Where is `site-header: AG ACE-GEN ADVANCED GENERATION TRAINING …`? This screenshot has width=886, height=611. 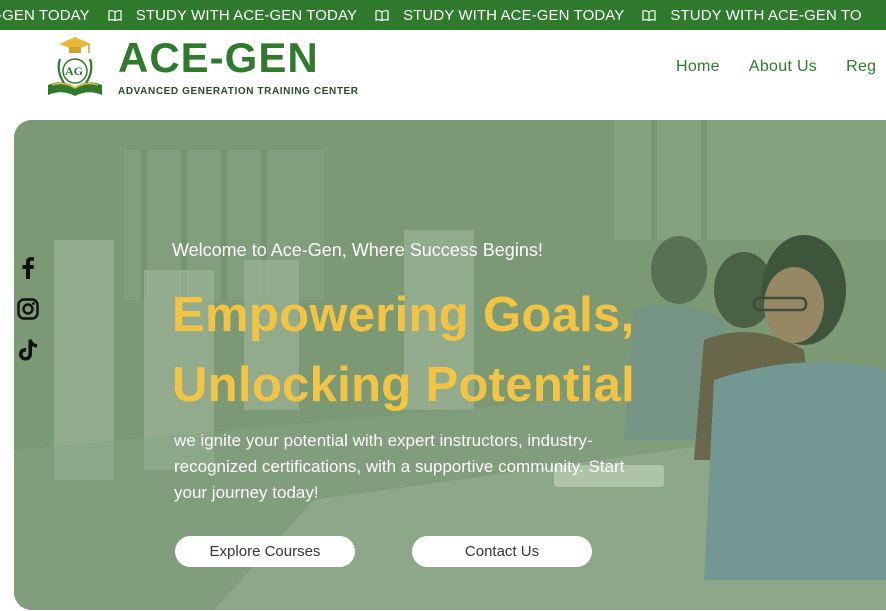 site-header: AG ACE-GEN ADVANCED GENERATION TRAINING … is located at coordinates (443, 75).